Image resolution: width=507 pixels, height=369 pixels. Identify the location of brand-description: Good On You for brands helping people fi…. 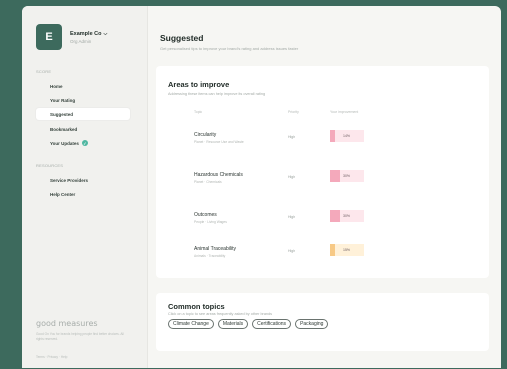
(80, 336).